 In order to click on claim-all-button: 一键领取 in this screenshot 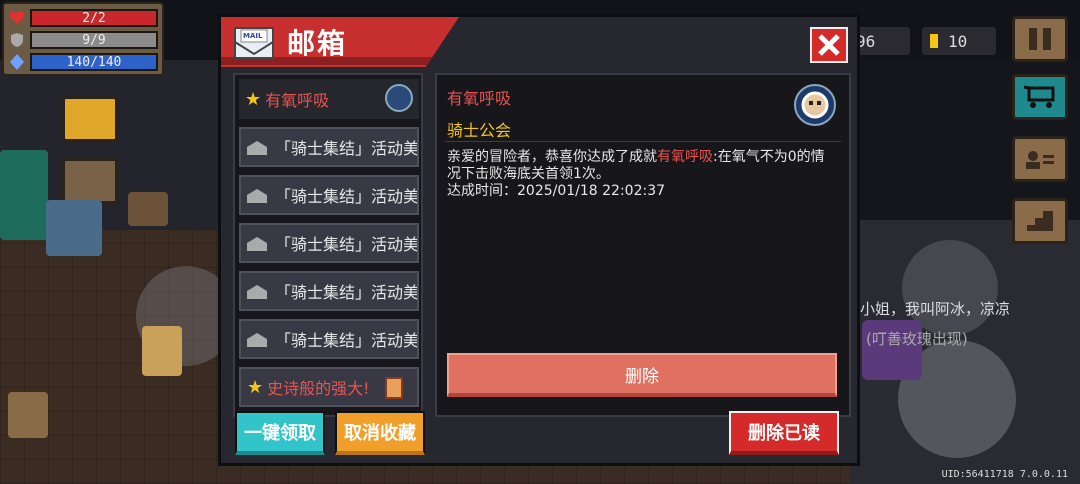, I will do `click(280, 433)`.